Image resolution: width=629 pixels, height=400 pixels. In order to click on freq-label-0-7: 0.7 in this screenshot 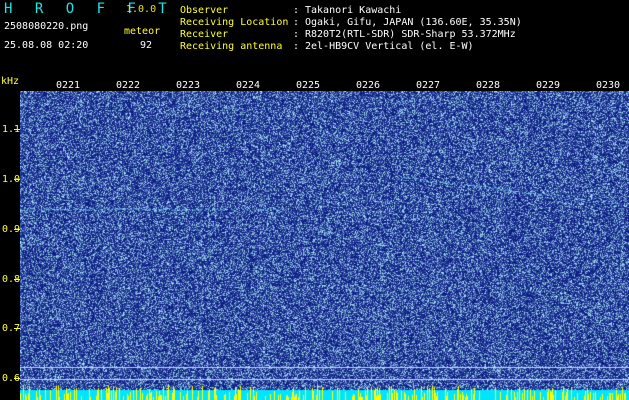, I will do `click(11, 328)`.